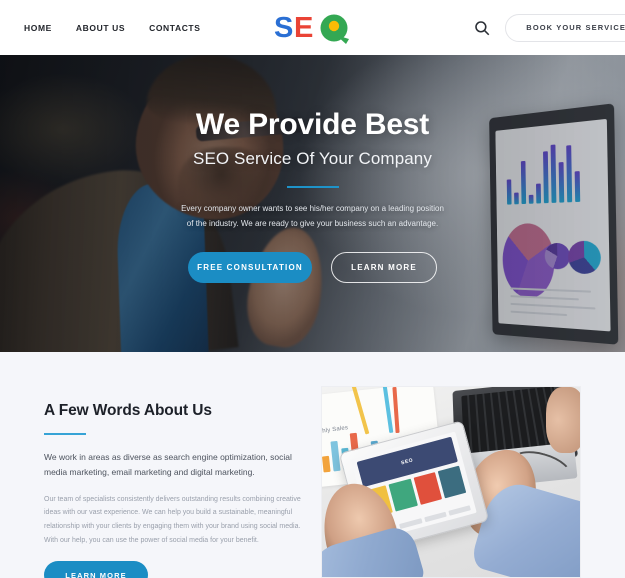 This screenshot has height=578, width=625. Describe the element at coordinates (65, 434) in the screenshot. I see `about-divider` at that location.